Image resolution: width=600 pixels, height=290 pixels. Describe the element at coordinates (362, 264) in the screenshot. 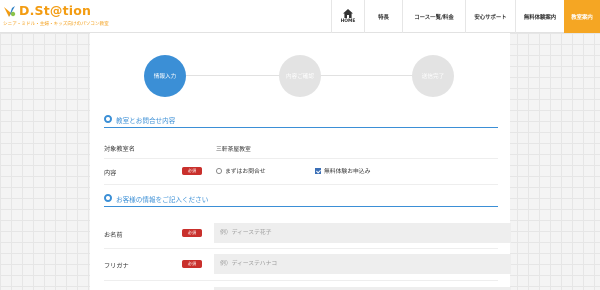

I see `kana-input` at that location.